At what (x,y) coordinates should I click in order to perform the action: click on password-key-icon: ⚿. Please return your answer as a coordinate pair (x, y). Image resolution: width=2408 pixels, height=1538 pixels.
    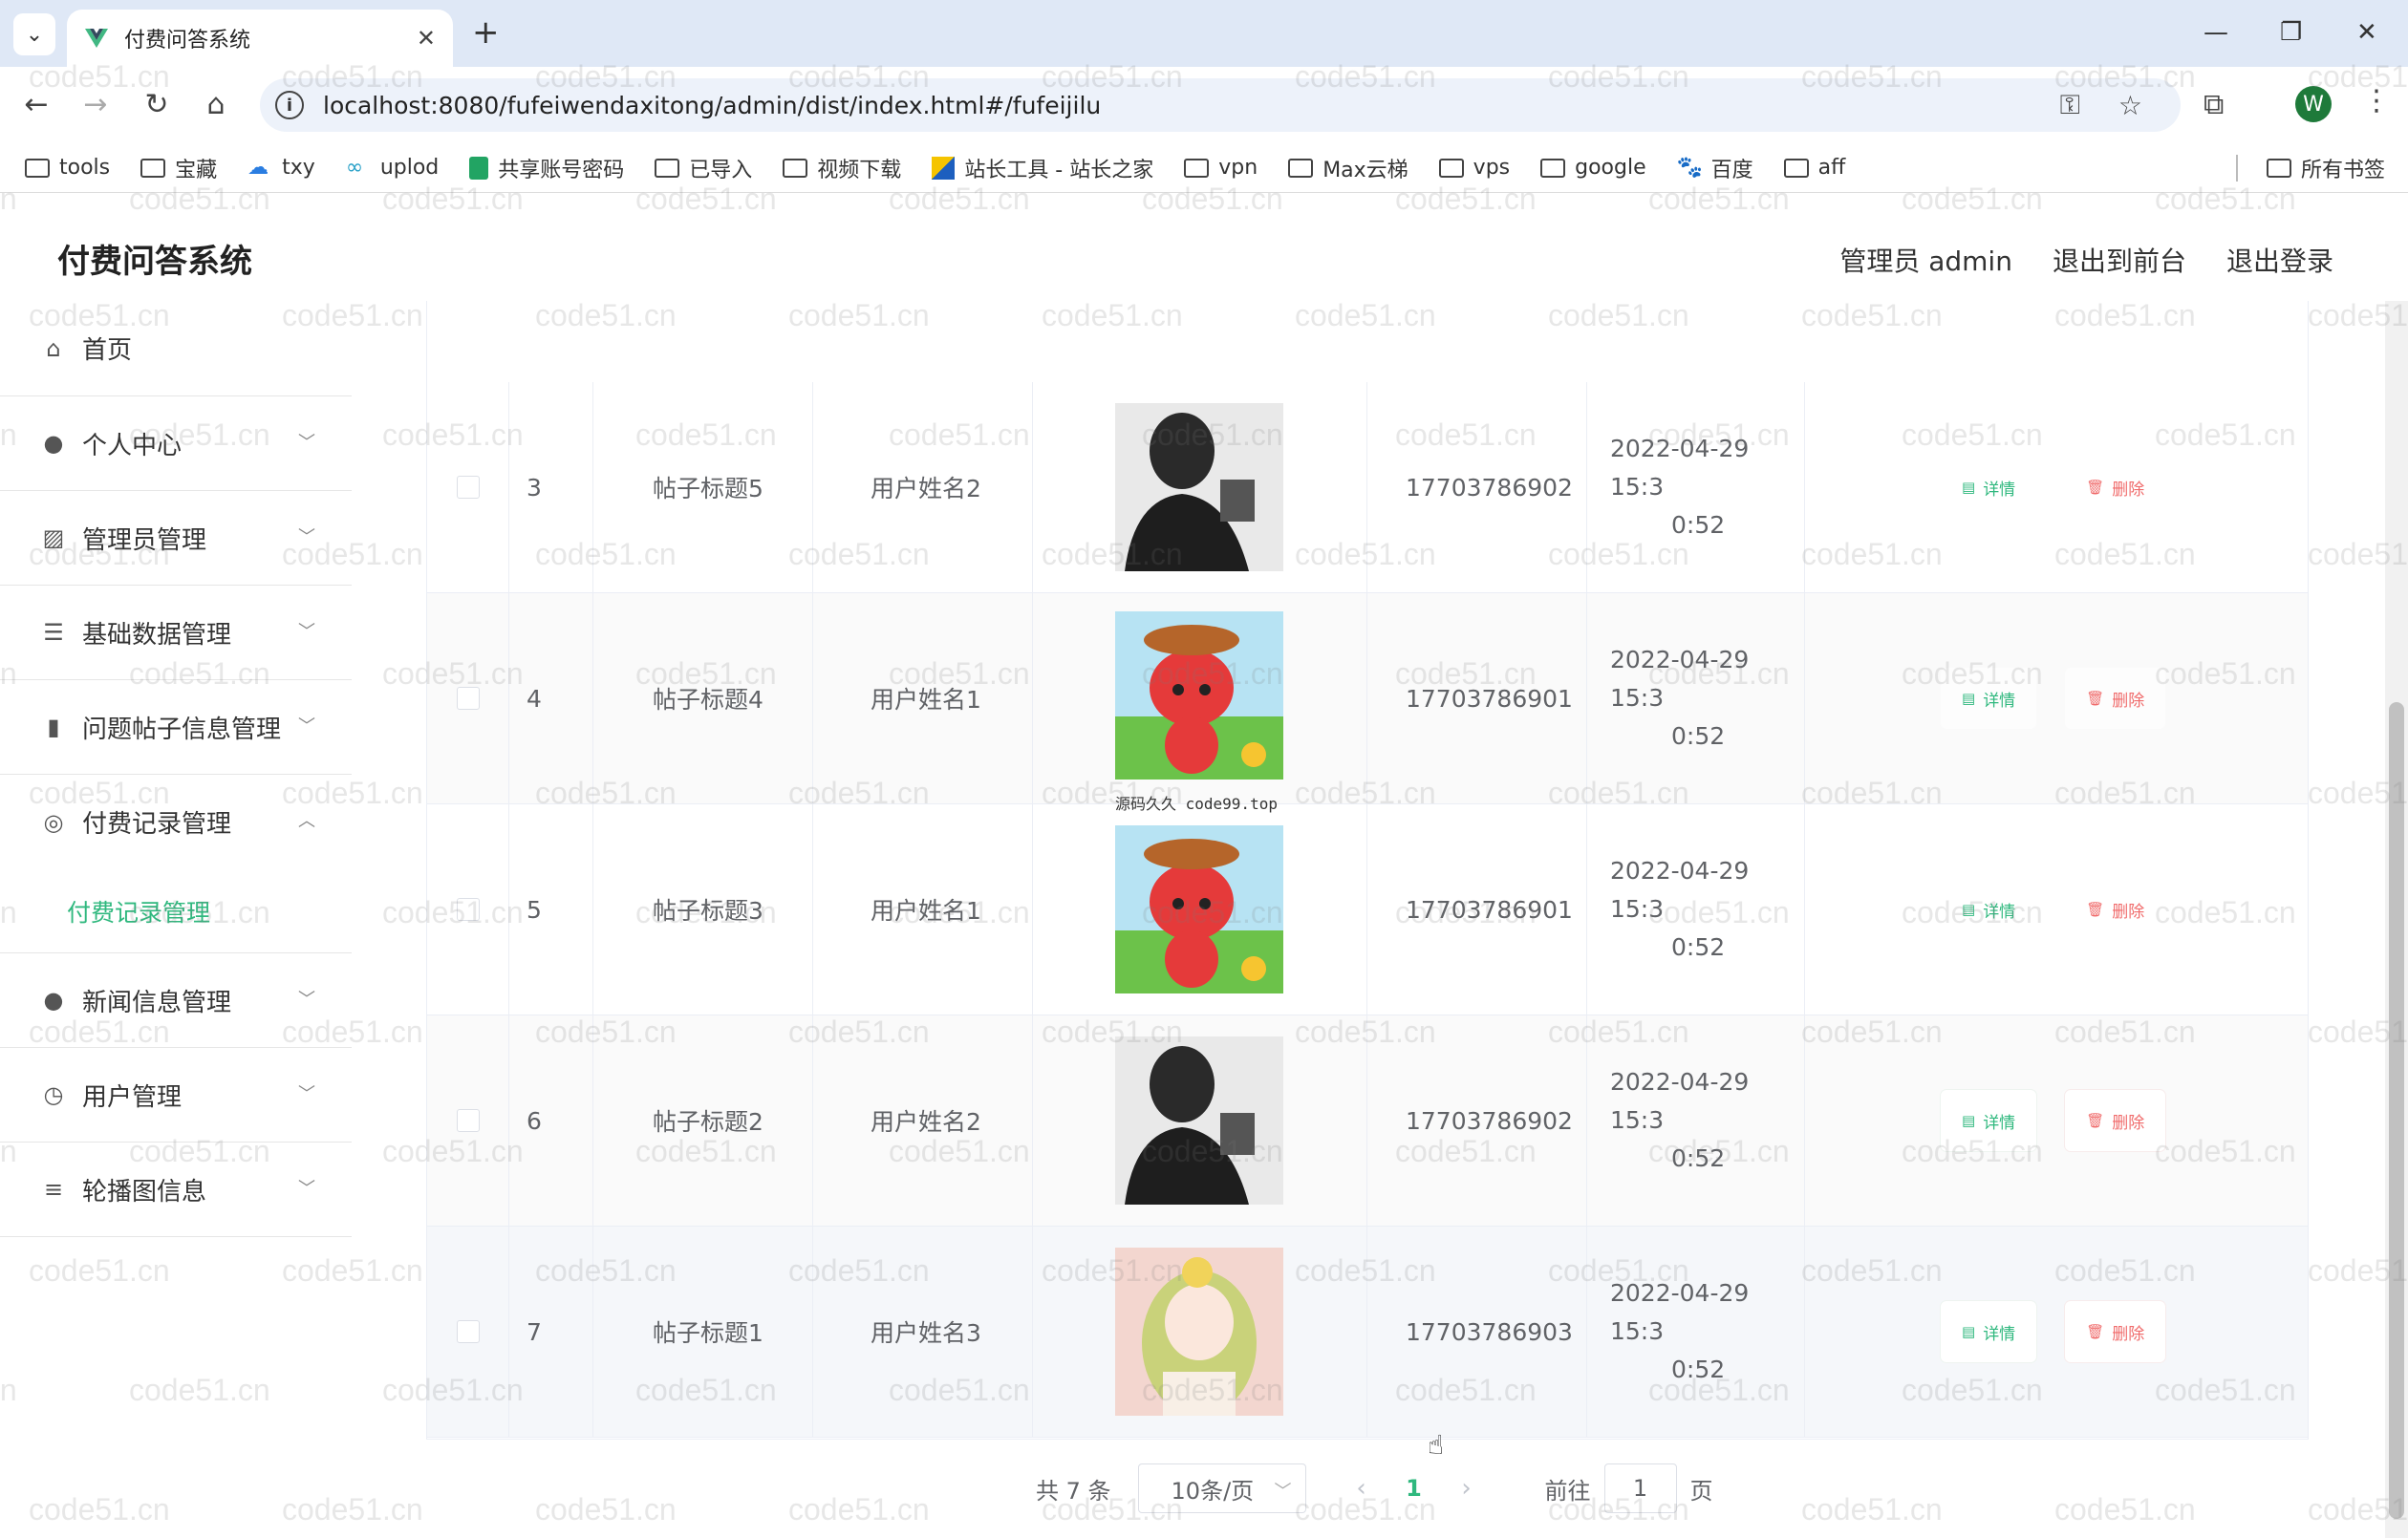
    Looking at the image, I should click on (2070, 105).